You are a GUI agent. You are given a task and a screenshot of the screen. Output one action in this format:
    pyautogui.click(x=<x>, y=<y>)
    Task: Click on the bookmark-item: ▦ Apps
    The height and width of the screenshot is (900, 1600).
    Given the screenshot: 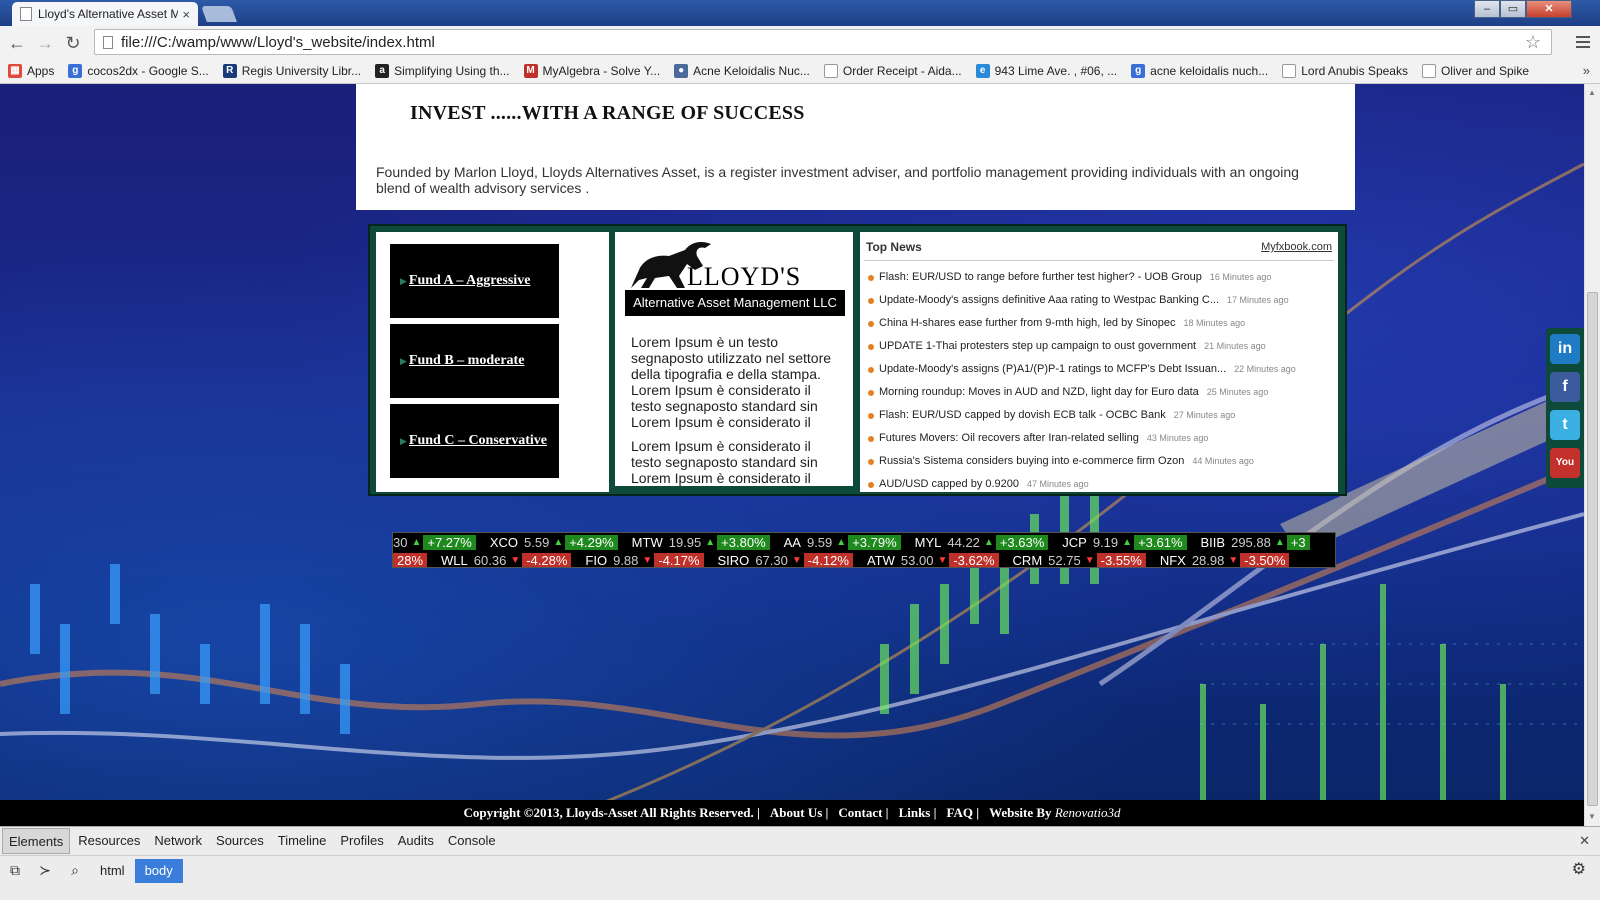 What is the action you would take?
    pyautogui.click(x=31, y=70)
    